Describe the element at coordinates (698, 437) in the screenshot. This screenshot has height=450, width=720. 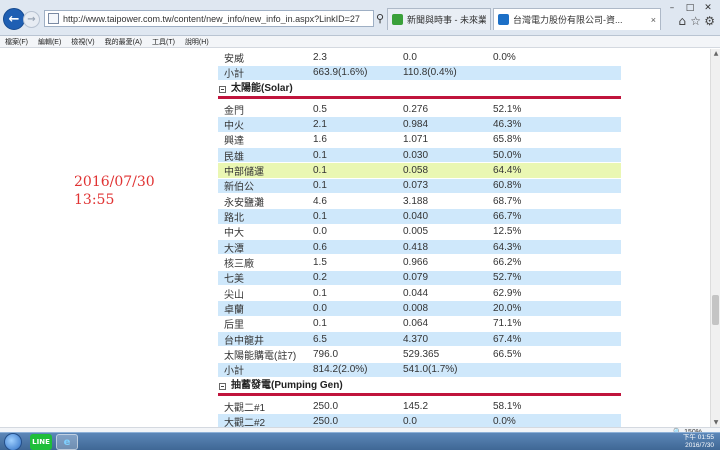
I see `clock-time: 下午 01:55` at that location.